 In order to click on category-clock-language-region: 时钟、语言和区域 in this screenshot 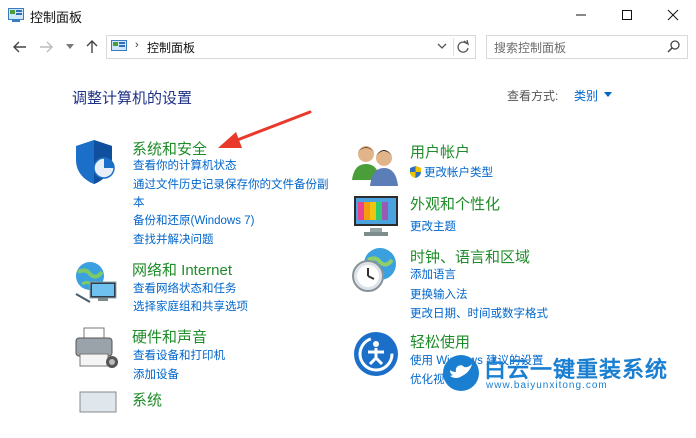, I will do `click(470, 256)`.